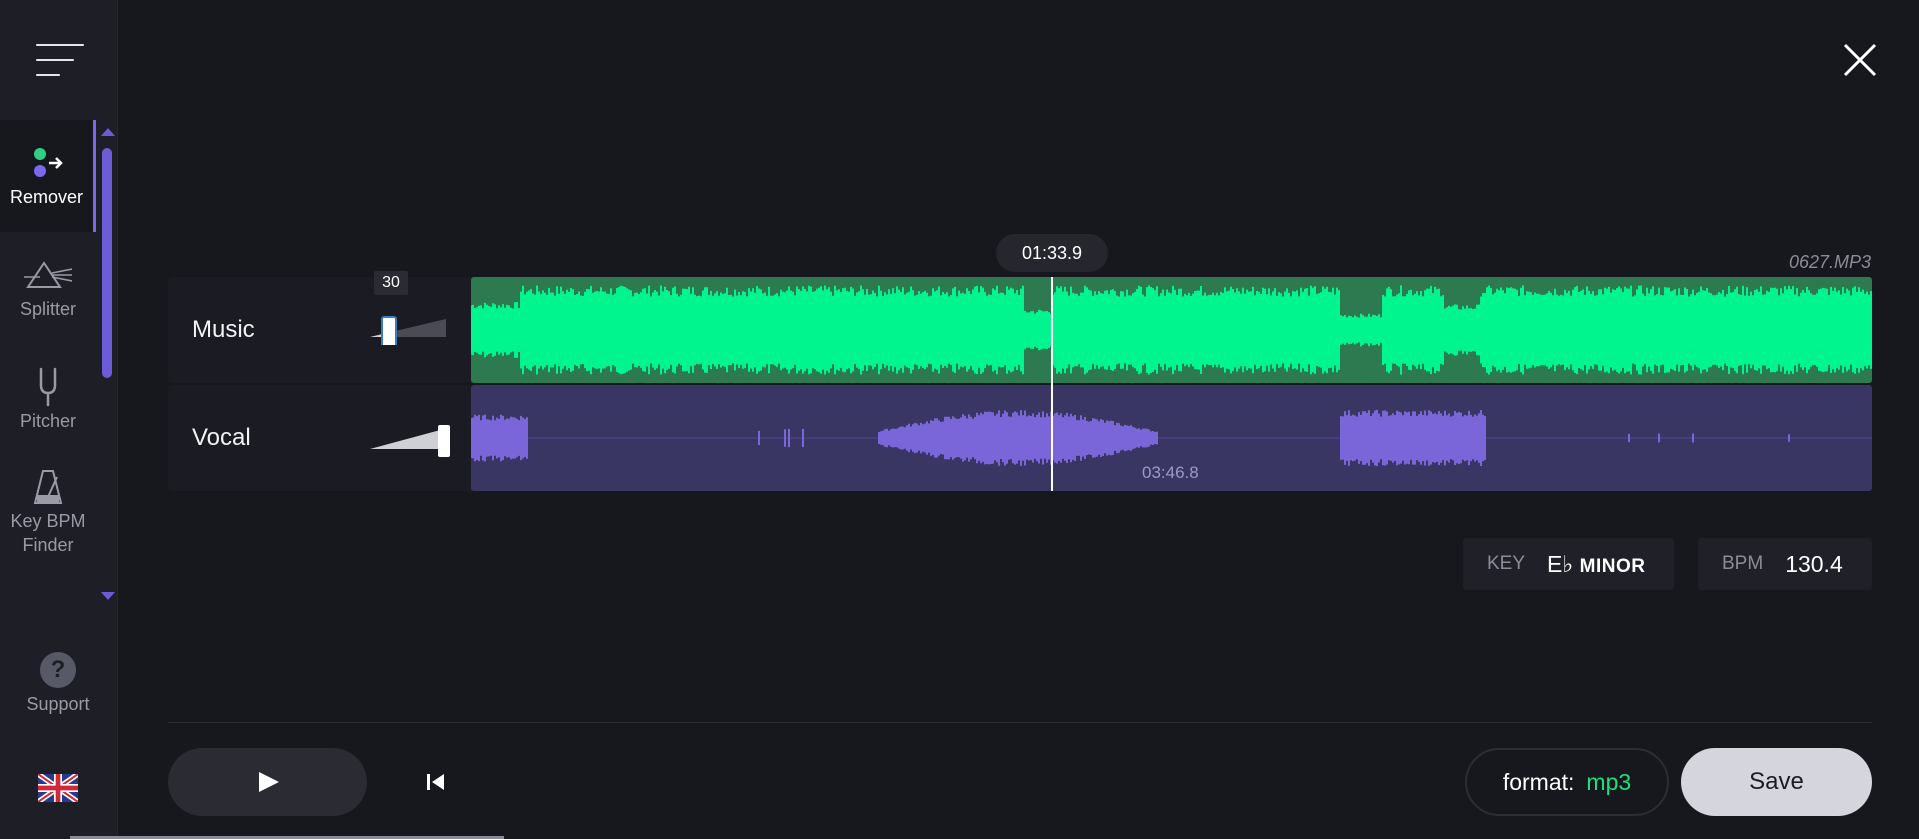 The width and height of the screenshot is (1919, 839). I want to click on sidebar-item-label: Pitcher, so click(48, 421).